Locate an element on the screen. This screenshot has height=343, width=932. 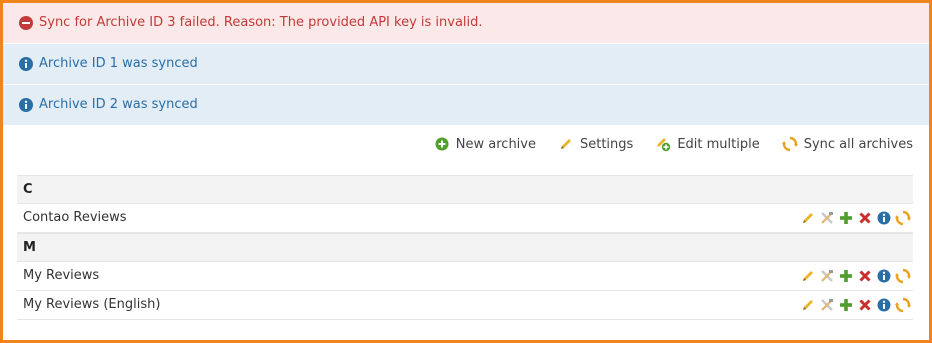
plus-circle-icon is located at coordinates (442, 144).